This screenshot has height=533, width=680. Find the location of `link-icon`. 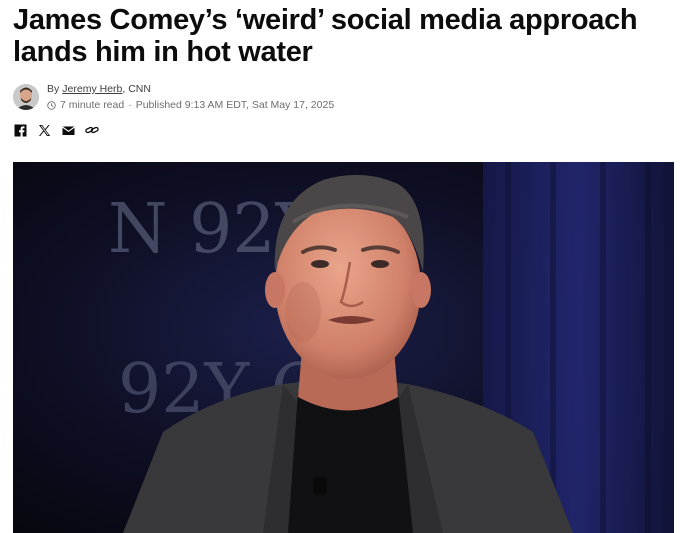

link-icon is located at coordinates (92, 130).